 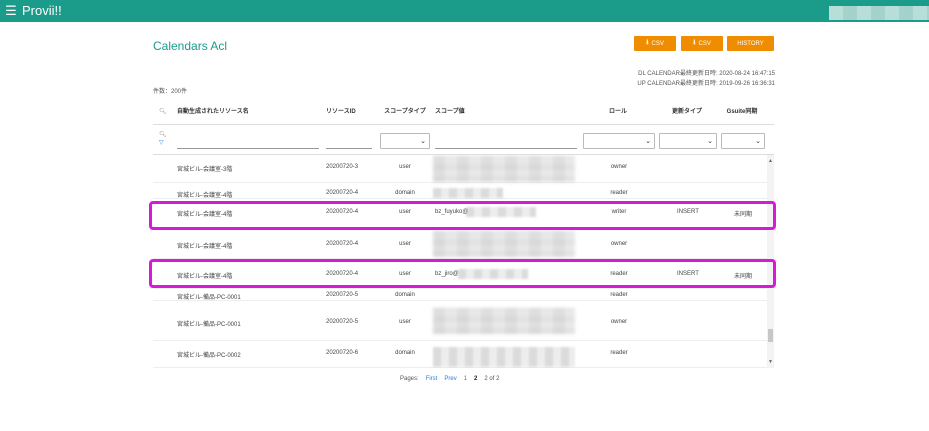 I want to click on table-row: 宮城ビル-備品-PC-0001 20200720-5 domain reader, so click(x=460, y=295).